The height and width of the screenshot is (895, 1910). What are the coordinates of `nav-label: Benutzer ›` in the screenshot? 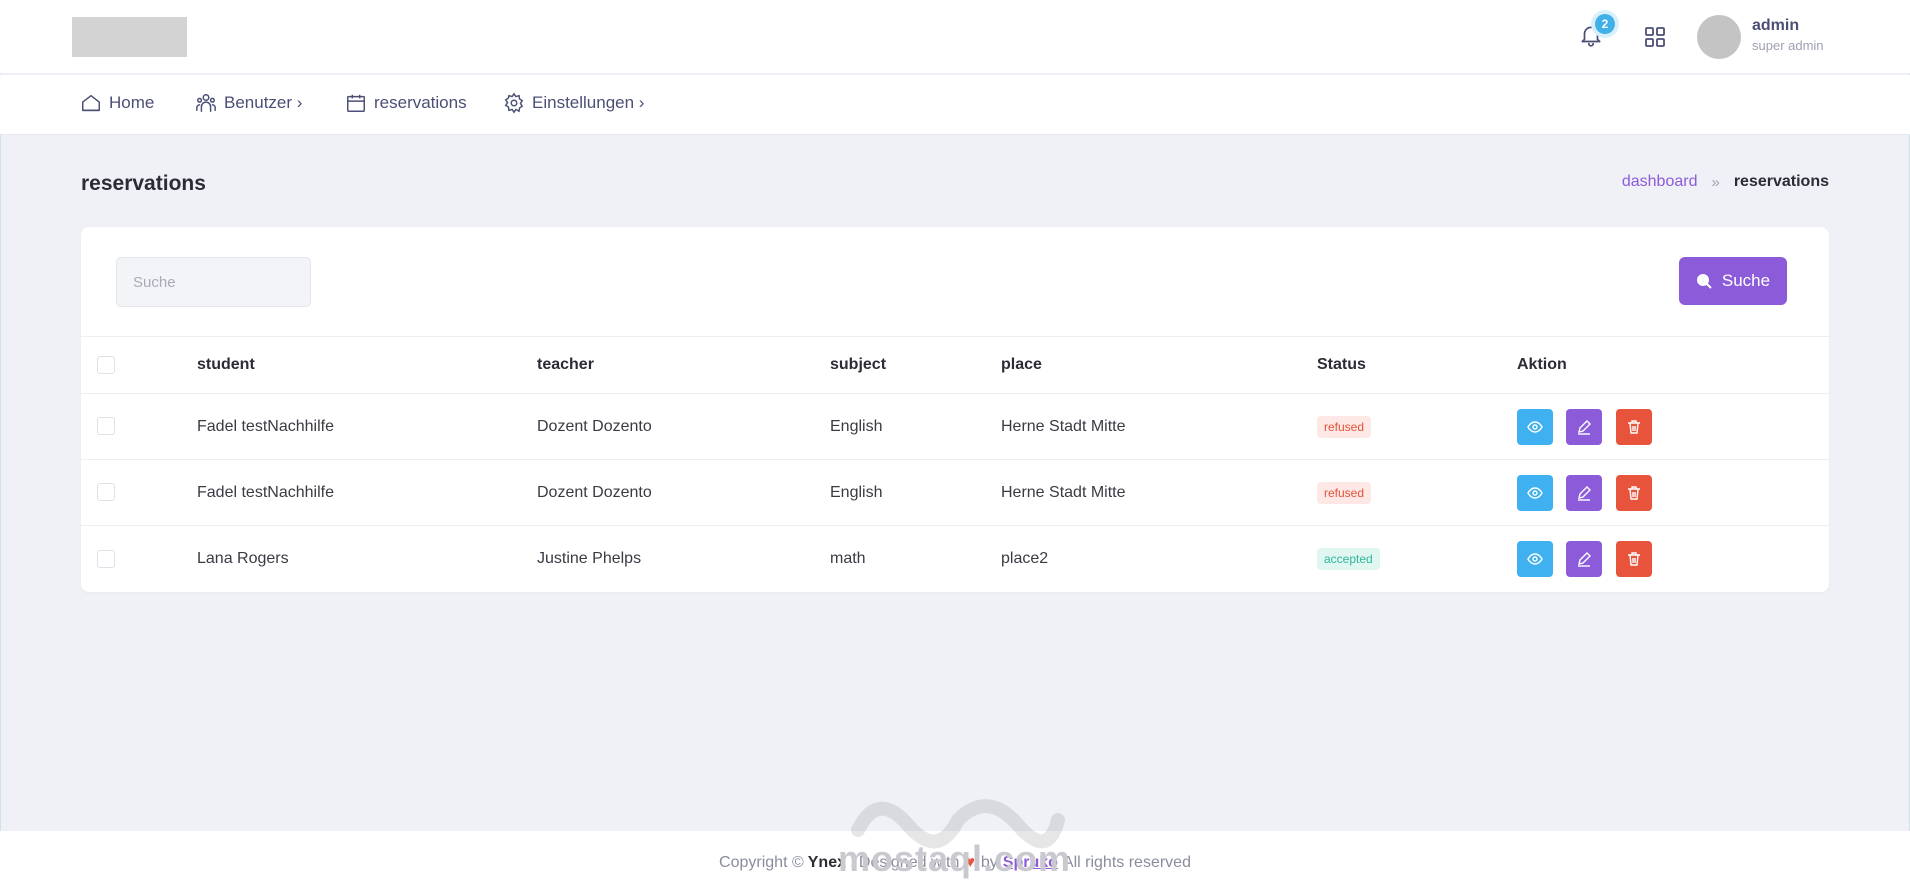 It's located at (263, 102).